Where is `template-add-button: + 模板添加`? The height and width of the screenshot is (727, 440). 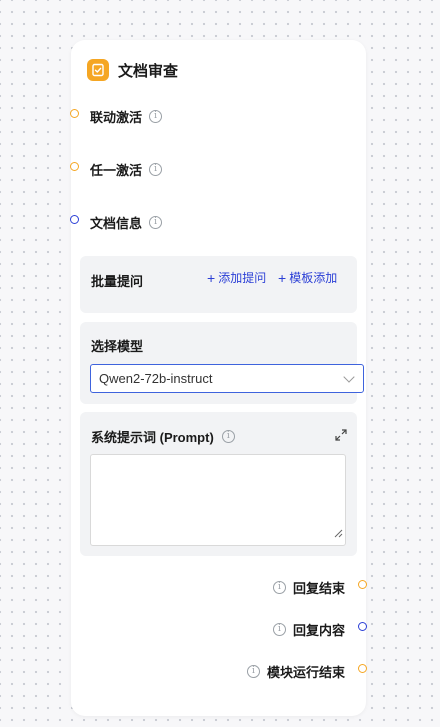
template-add-button: + 模板添加 is located at coordinates (307, 277).